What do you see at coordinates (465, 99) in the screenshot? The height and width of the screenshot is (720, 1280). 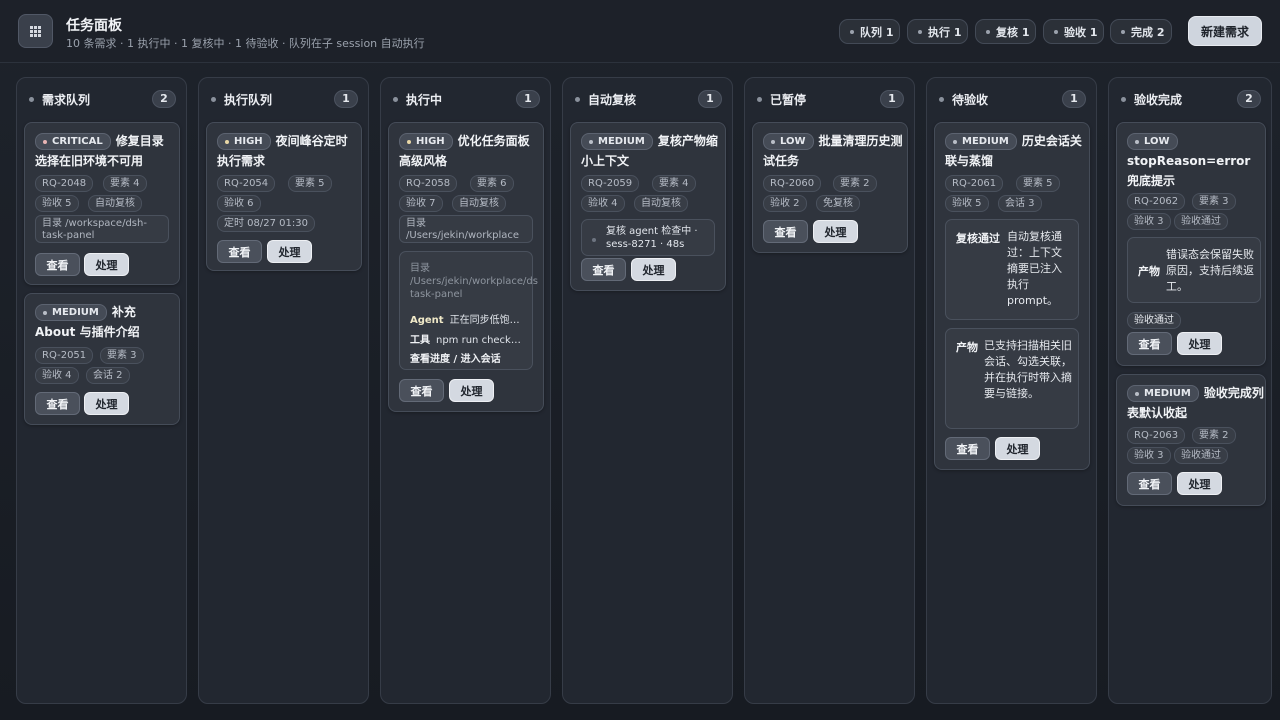 I see `column-header: 执行中 1` at bounding box center [465, 99].